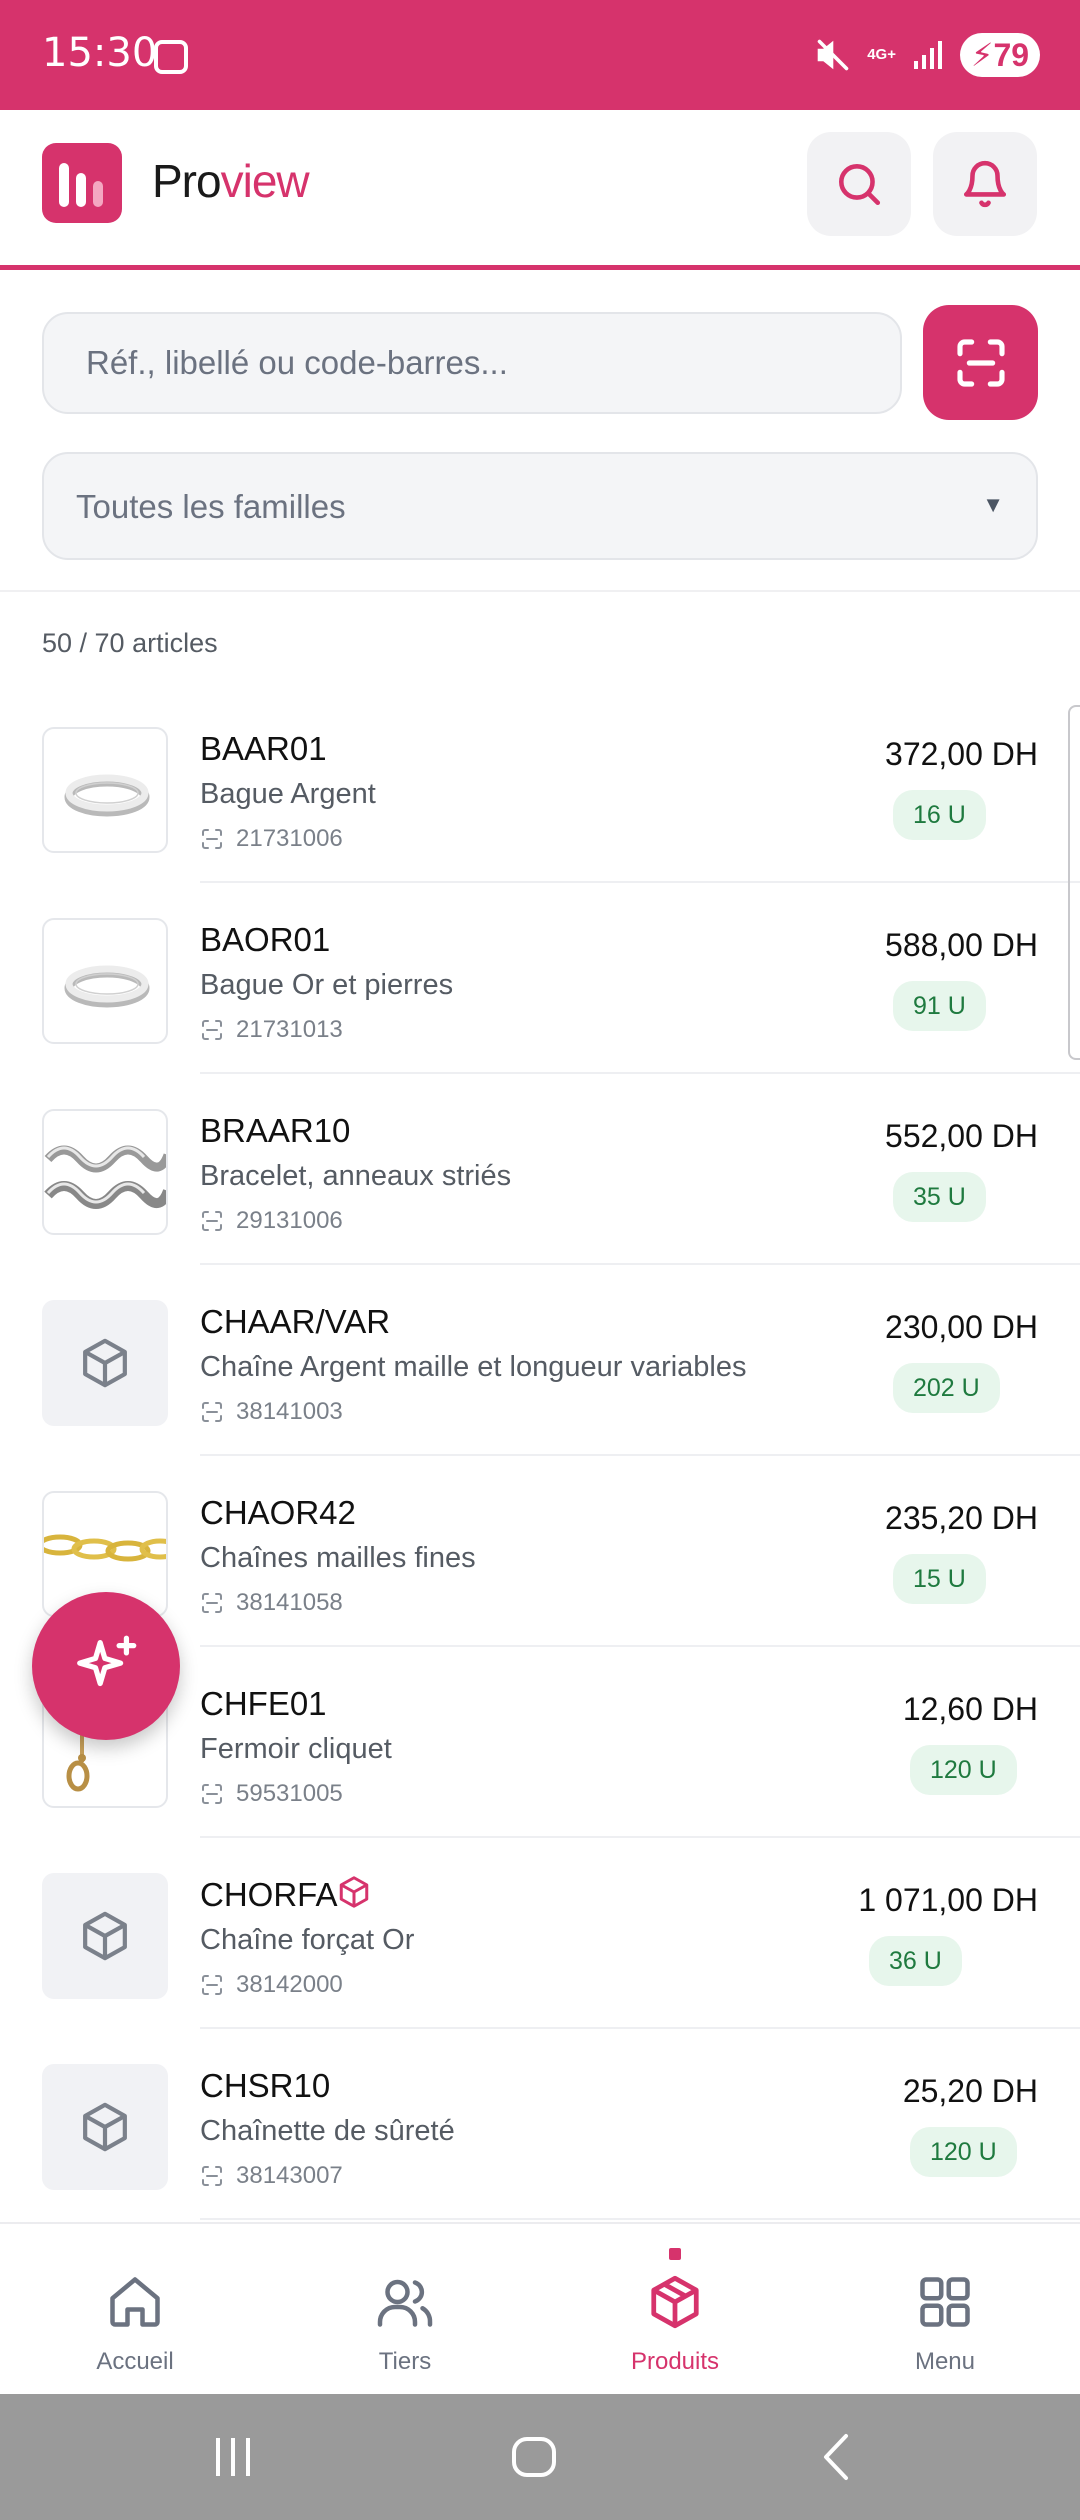  I want to click on barcode-value: 38141003, so click(289, 1411).